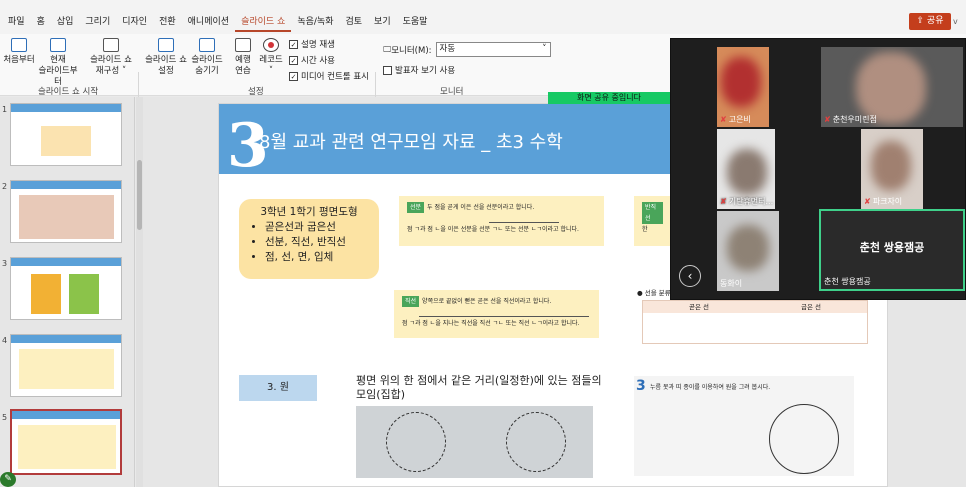  I want to click on presenter-view-checkbox: 발표자 보기 사용, so click(419, 70).